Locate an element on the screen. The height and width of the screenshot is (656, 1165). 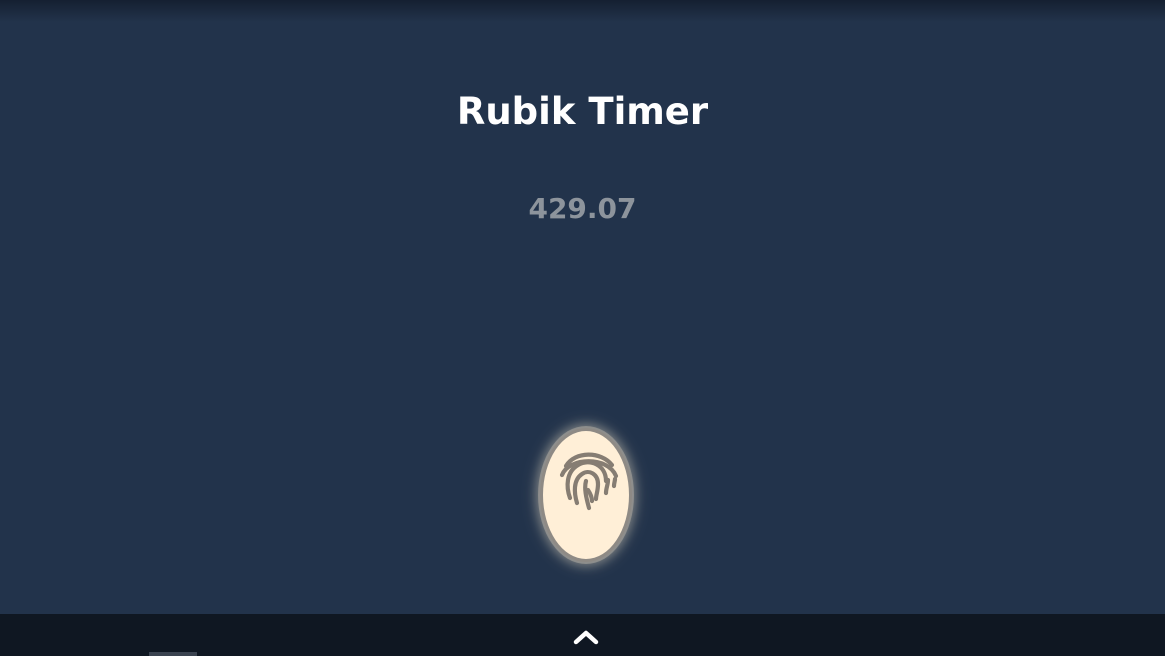
app-title: Rubik Timer is located at coordinates (582, 111).